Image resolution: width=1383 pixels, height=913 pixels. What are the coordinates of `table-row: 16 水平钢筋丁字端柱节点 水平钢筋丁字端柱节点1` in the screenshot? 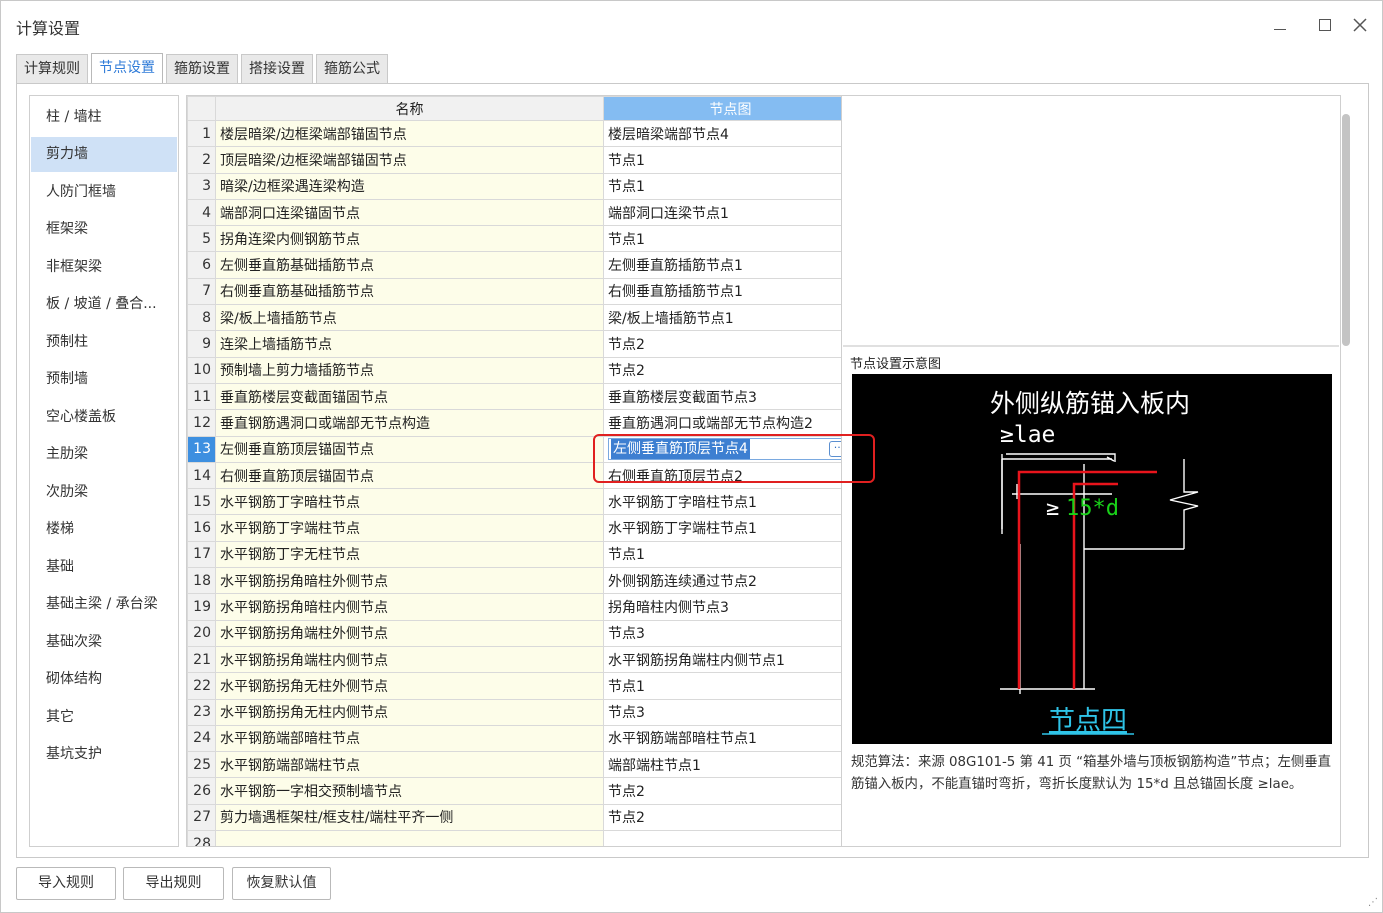 It's located at (521, 528).